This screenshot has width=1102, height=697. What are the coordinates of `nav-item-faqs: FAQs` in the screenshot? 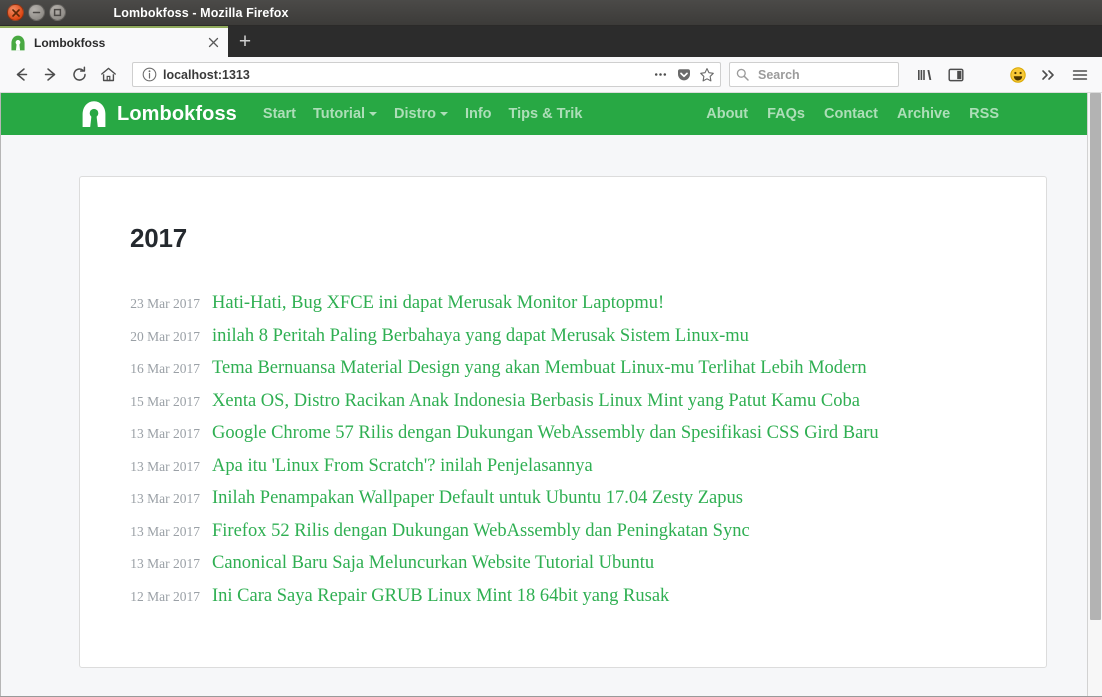 It's located at (786, 114).